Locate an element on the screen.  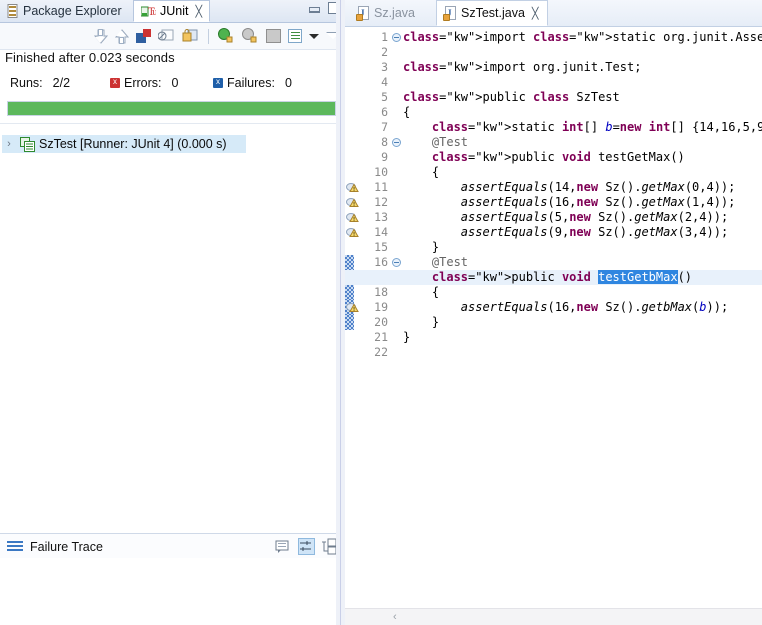
failure-trace-tools is located at coordinates (306, 546).